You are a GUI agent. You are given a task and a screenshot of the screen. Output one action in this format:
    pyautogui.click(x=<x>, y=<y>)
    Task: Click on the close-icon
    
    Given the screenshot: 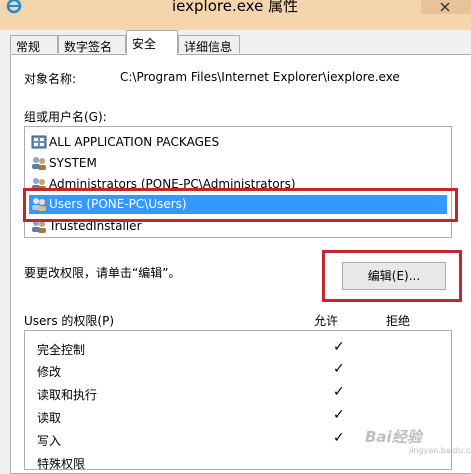 What is the action you would take?
    pyautogui.click(x=445, y=7)
    